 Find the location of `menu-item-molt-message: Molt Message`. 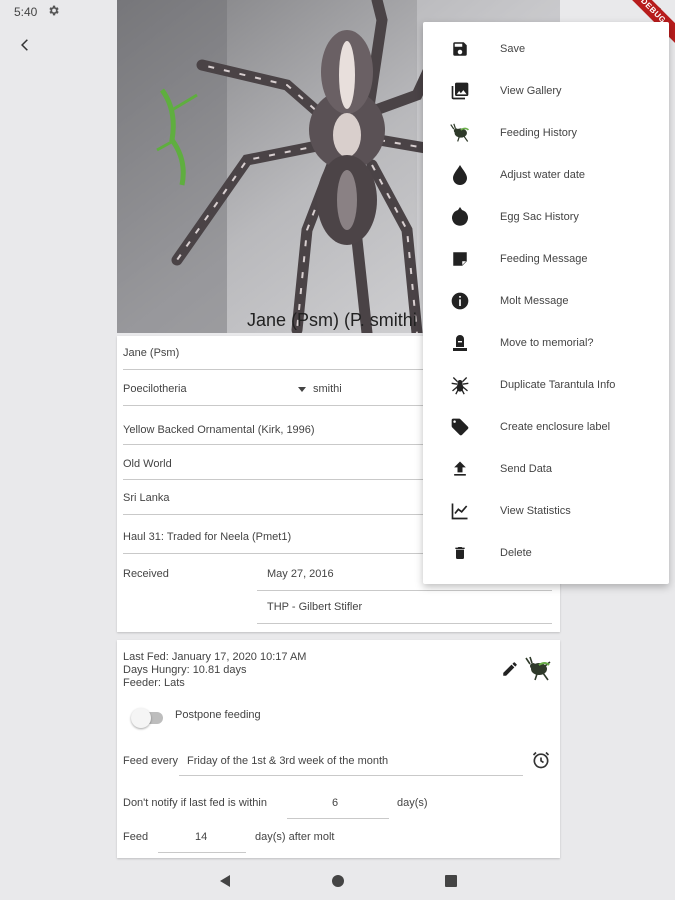

menu-item-molt-message: Molt Message is located at coordinates (546, 301).